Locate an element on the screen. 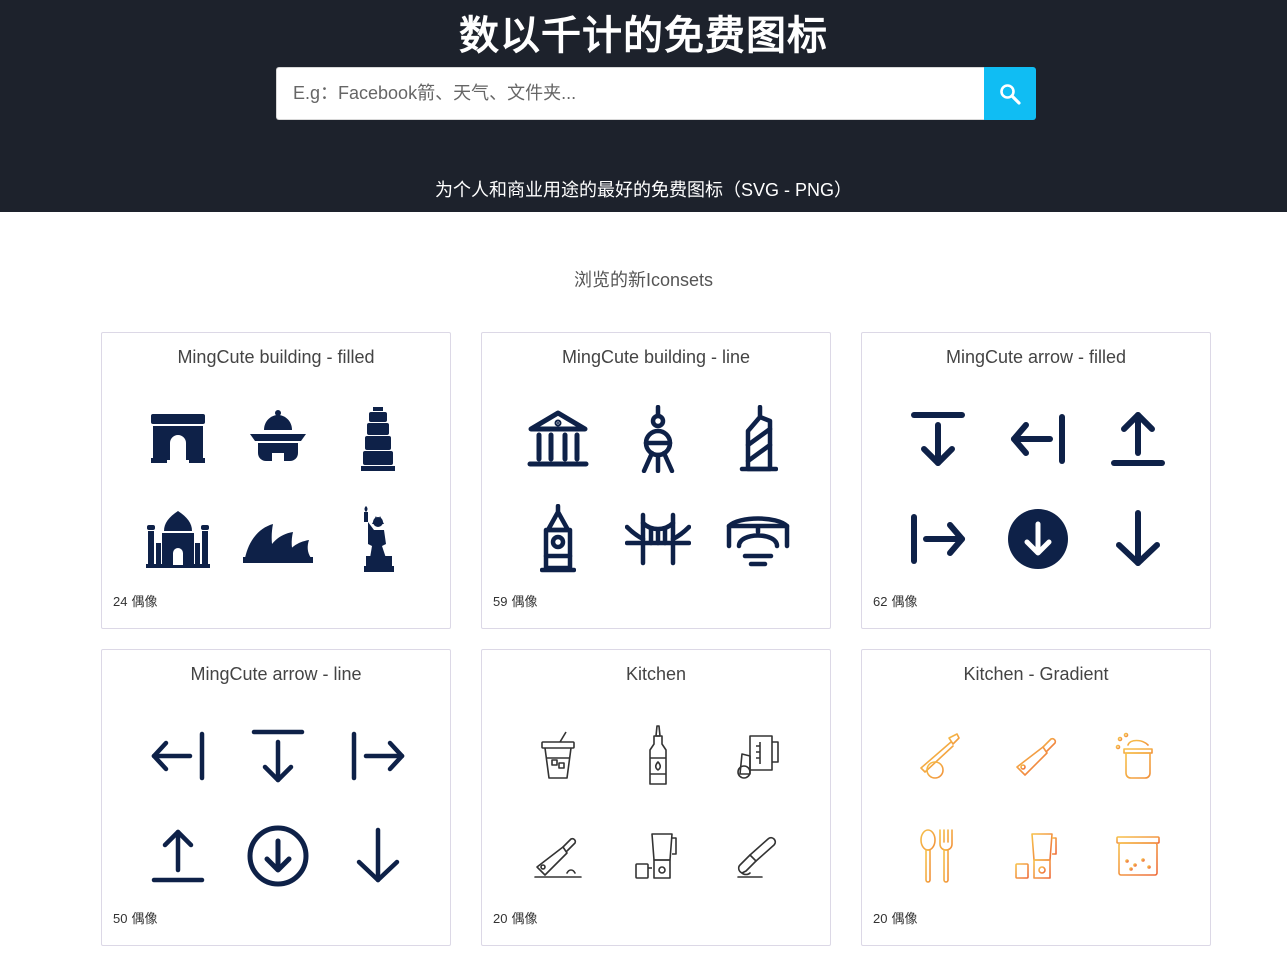  sauce-bottle-icon is located at coordinates (658, 756).